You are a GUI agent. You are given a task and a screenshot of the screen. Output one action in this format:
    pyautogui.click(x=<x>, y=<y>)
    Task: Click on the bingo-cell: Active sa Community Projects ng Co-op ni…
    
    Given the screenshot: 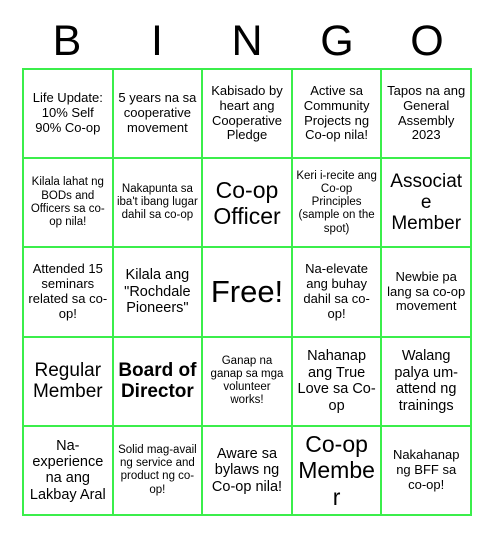 What is the action you would take?
    pyautogui.click(x=337, y=115)
    